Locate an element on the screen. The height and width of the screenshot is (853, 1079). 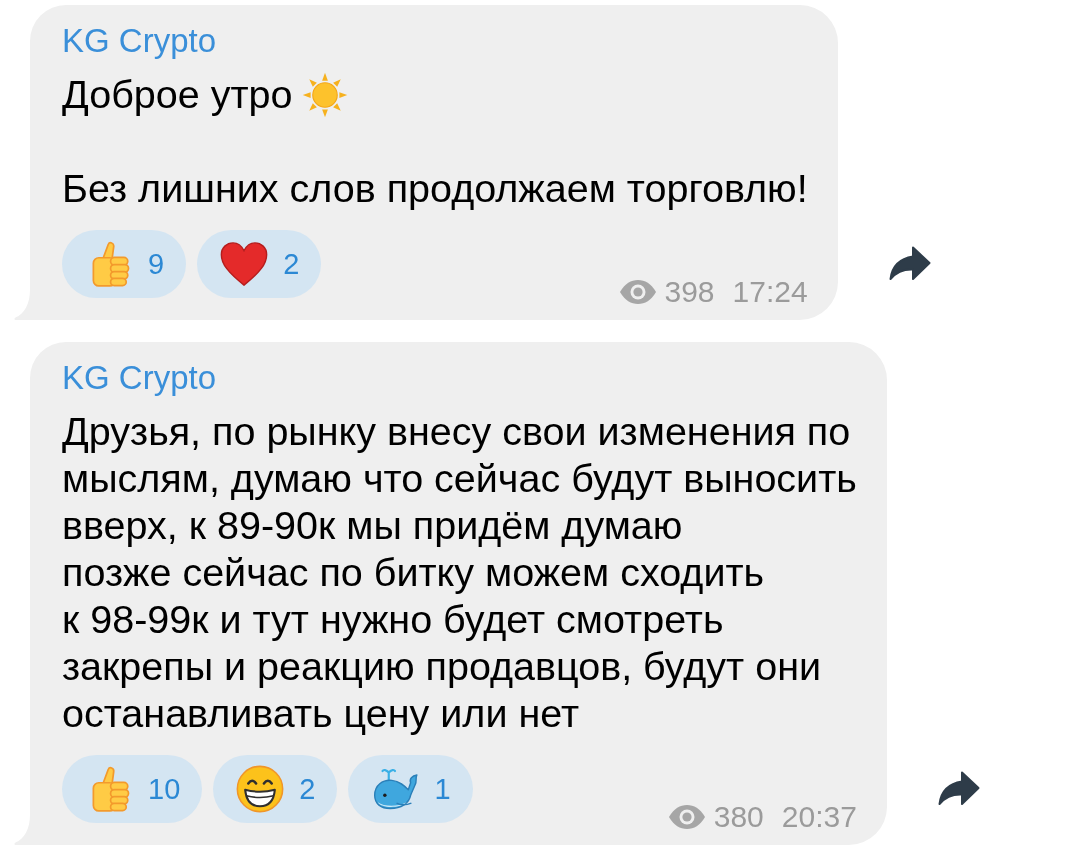
sun-icon is located at coordinates (325, 94).